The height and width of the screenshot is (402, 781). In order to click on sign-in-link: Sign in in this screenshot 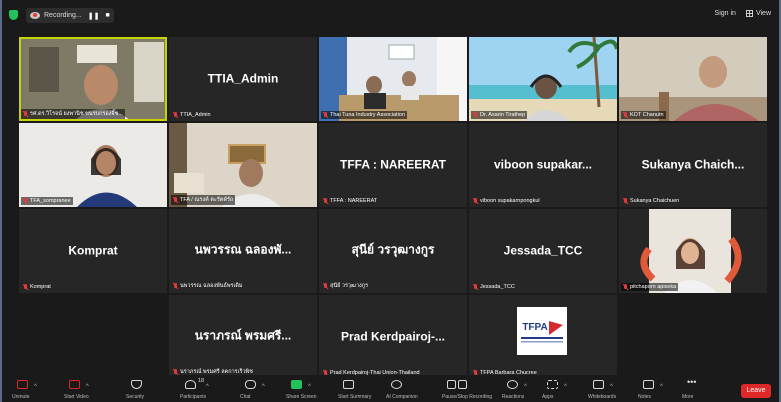, I will do `click(725, 13)`.